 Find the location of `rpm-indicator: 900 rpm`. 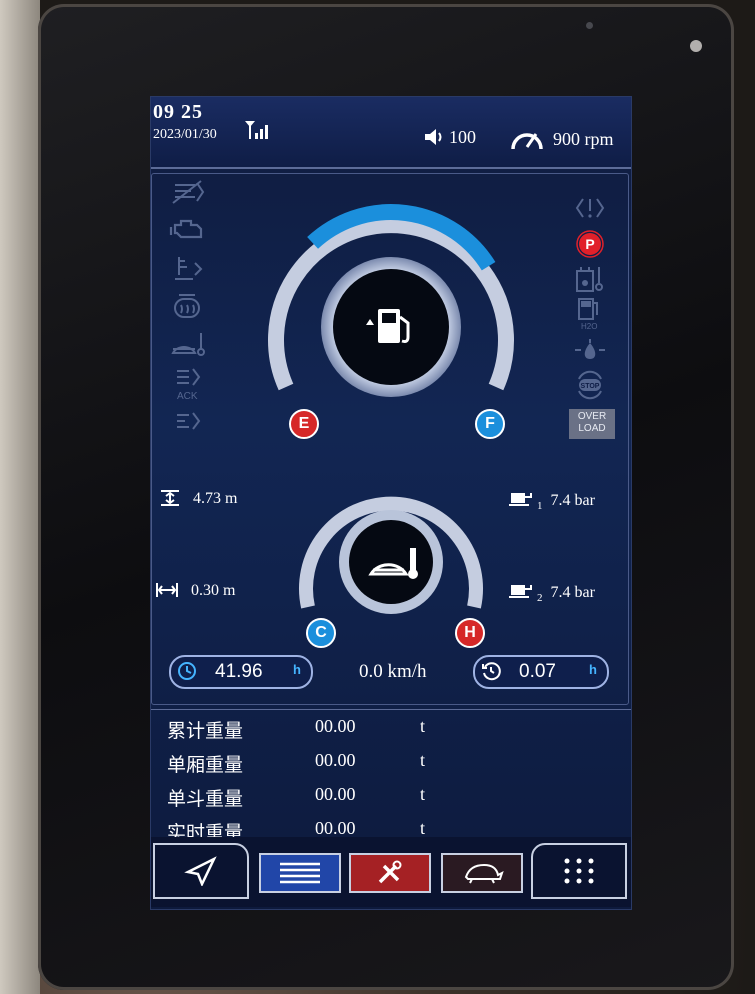

rpm-indicator: 900 rpm is located at coordinates (561, 139).